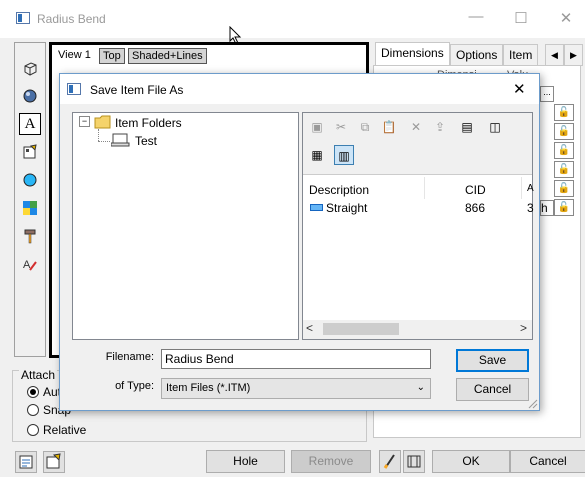 The width and height of the screenshot is (585, 477). Describe the element at coordinates (547, 461) in the screenshot. I see `cancel-button: Cancel` at that location.